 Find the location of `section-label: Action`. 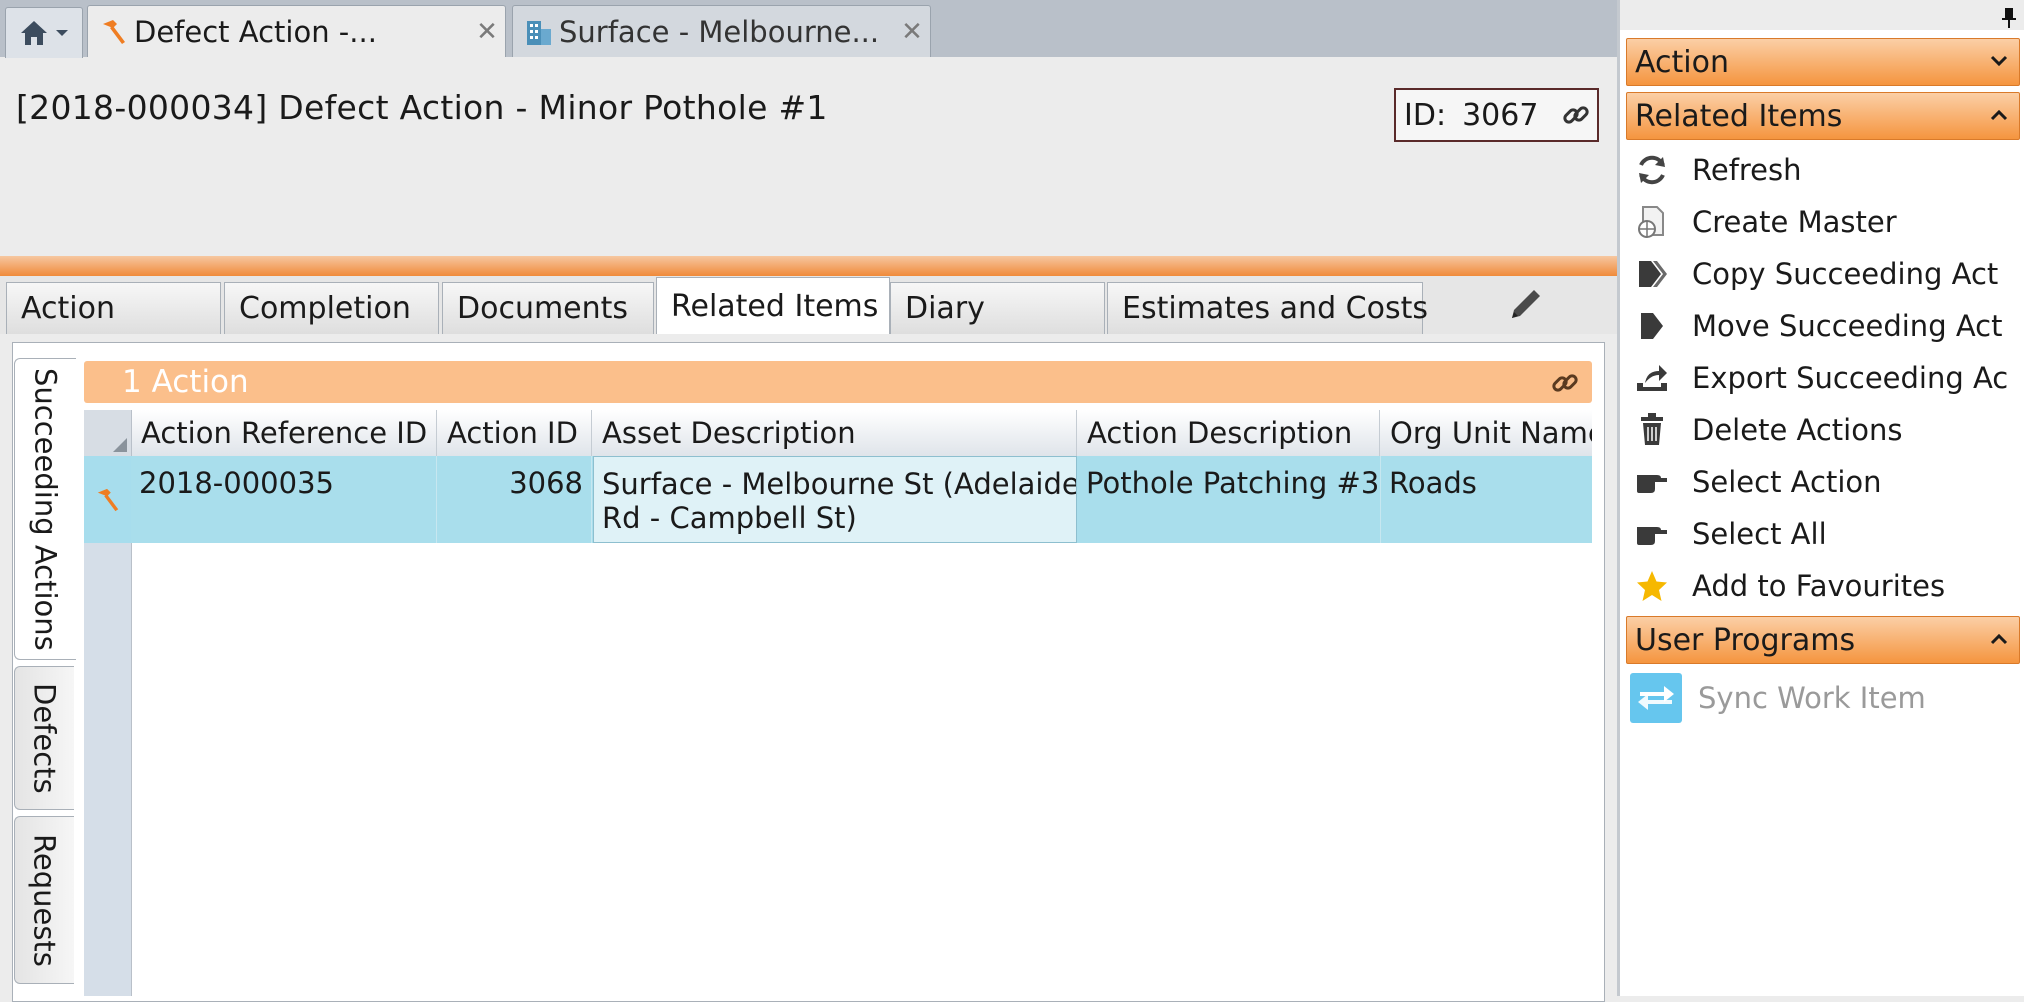

section-label: Action is located at coordinates (1682, 62).